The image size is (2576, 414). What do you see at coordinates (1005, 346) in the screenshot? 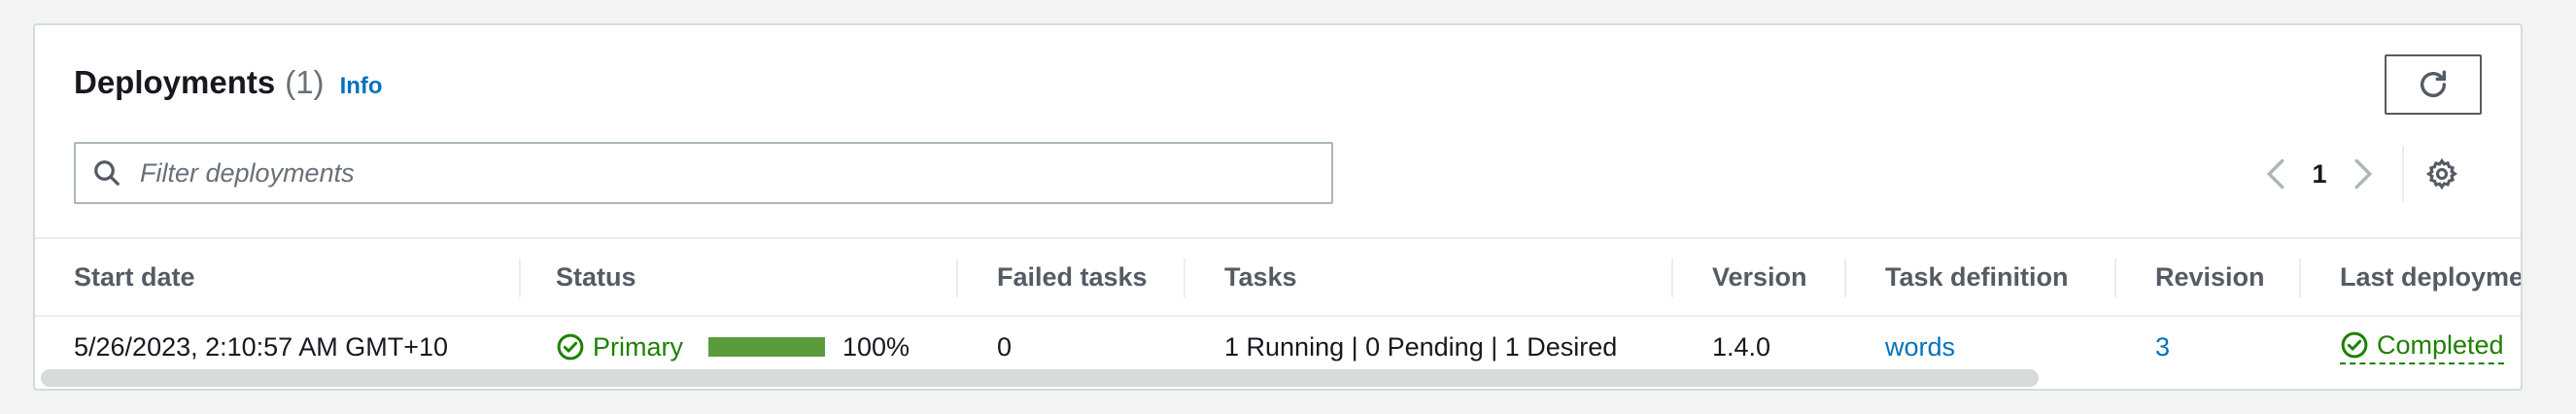
I see `cell-failed-tasks: 0` at bounding box center [1005, 346].